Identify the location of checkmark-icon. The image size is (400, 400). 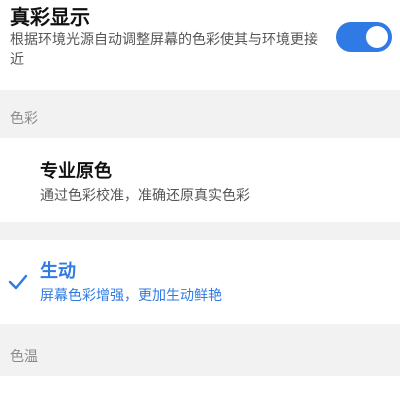
(18, 282).